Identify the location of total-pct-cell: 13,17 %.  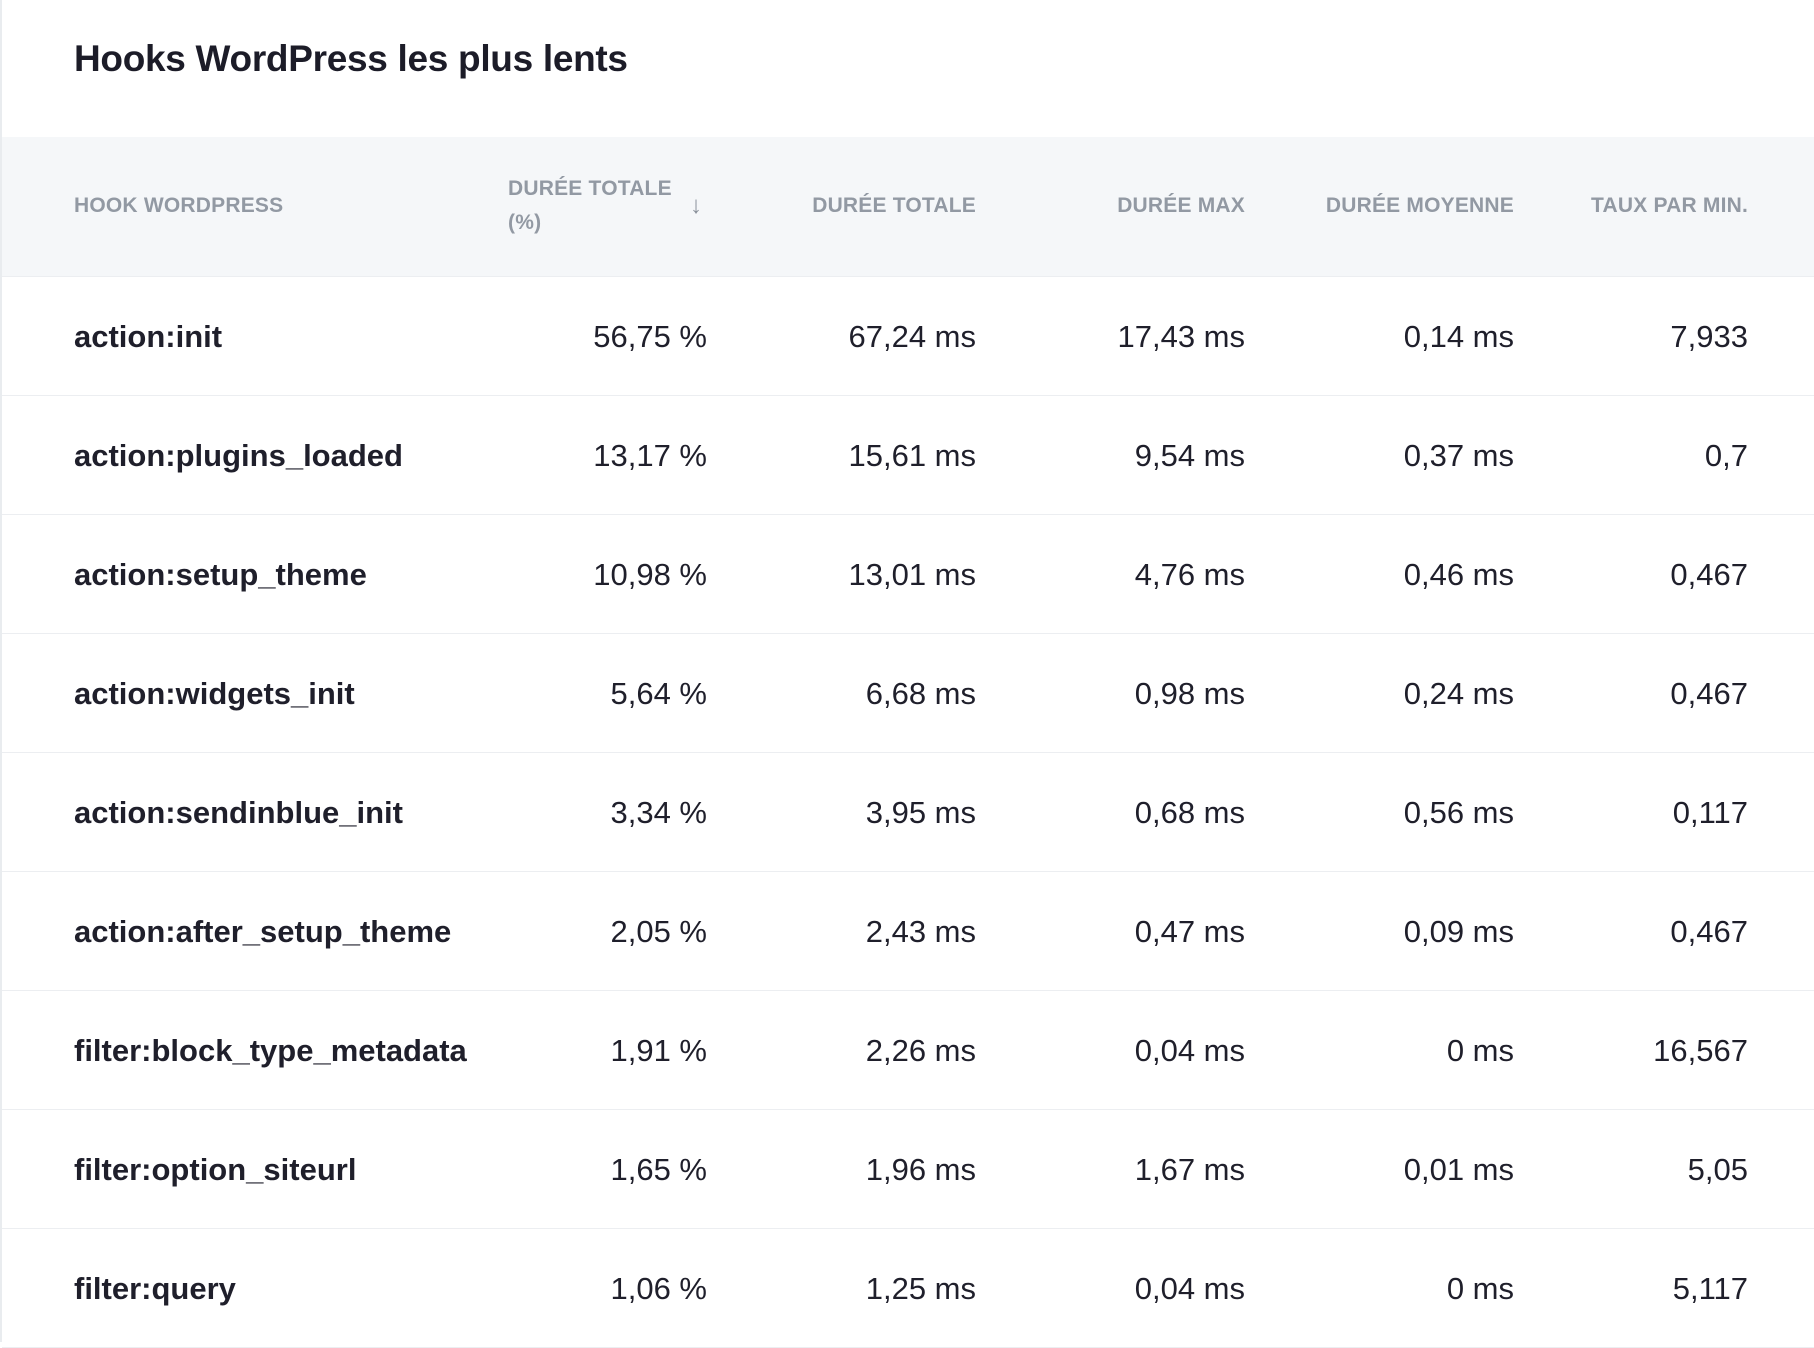
(650, 455).